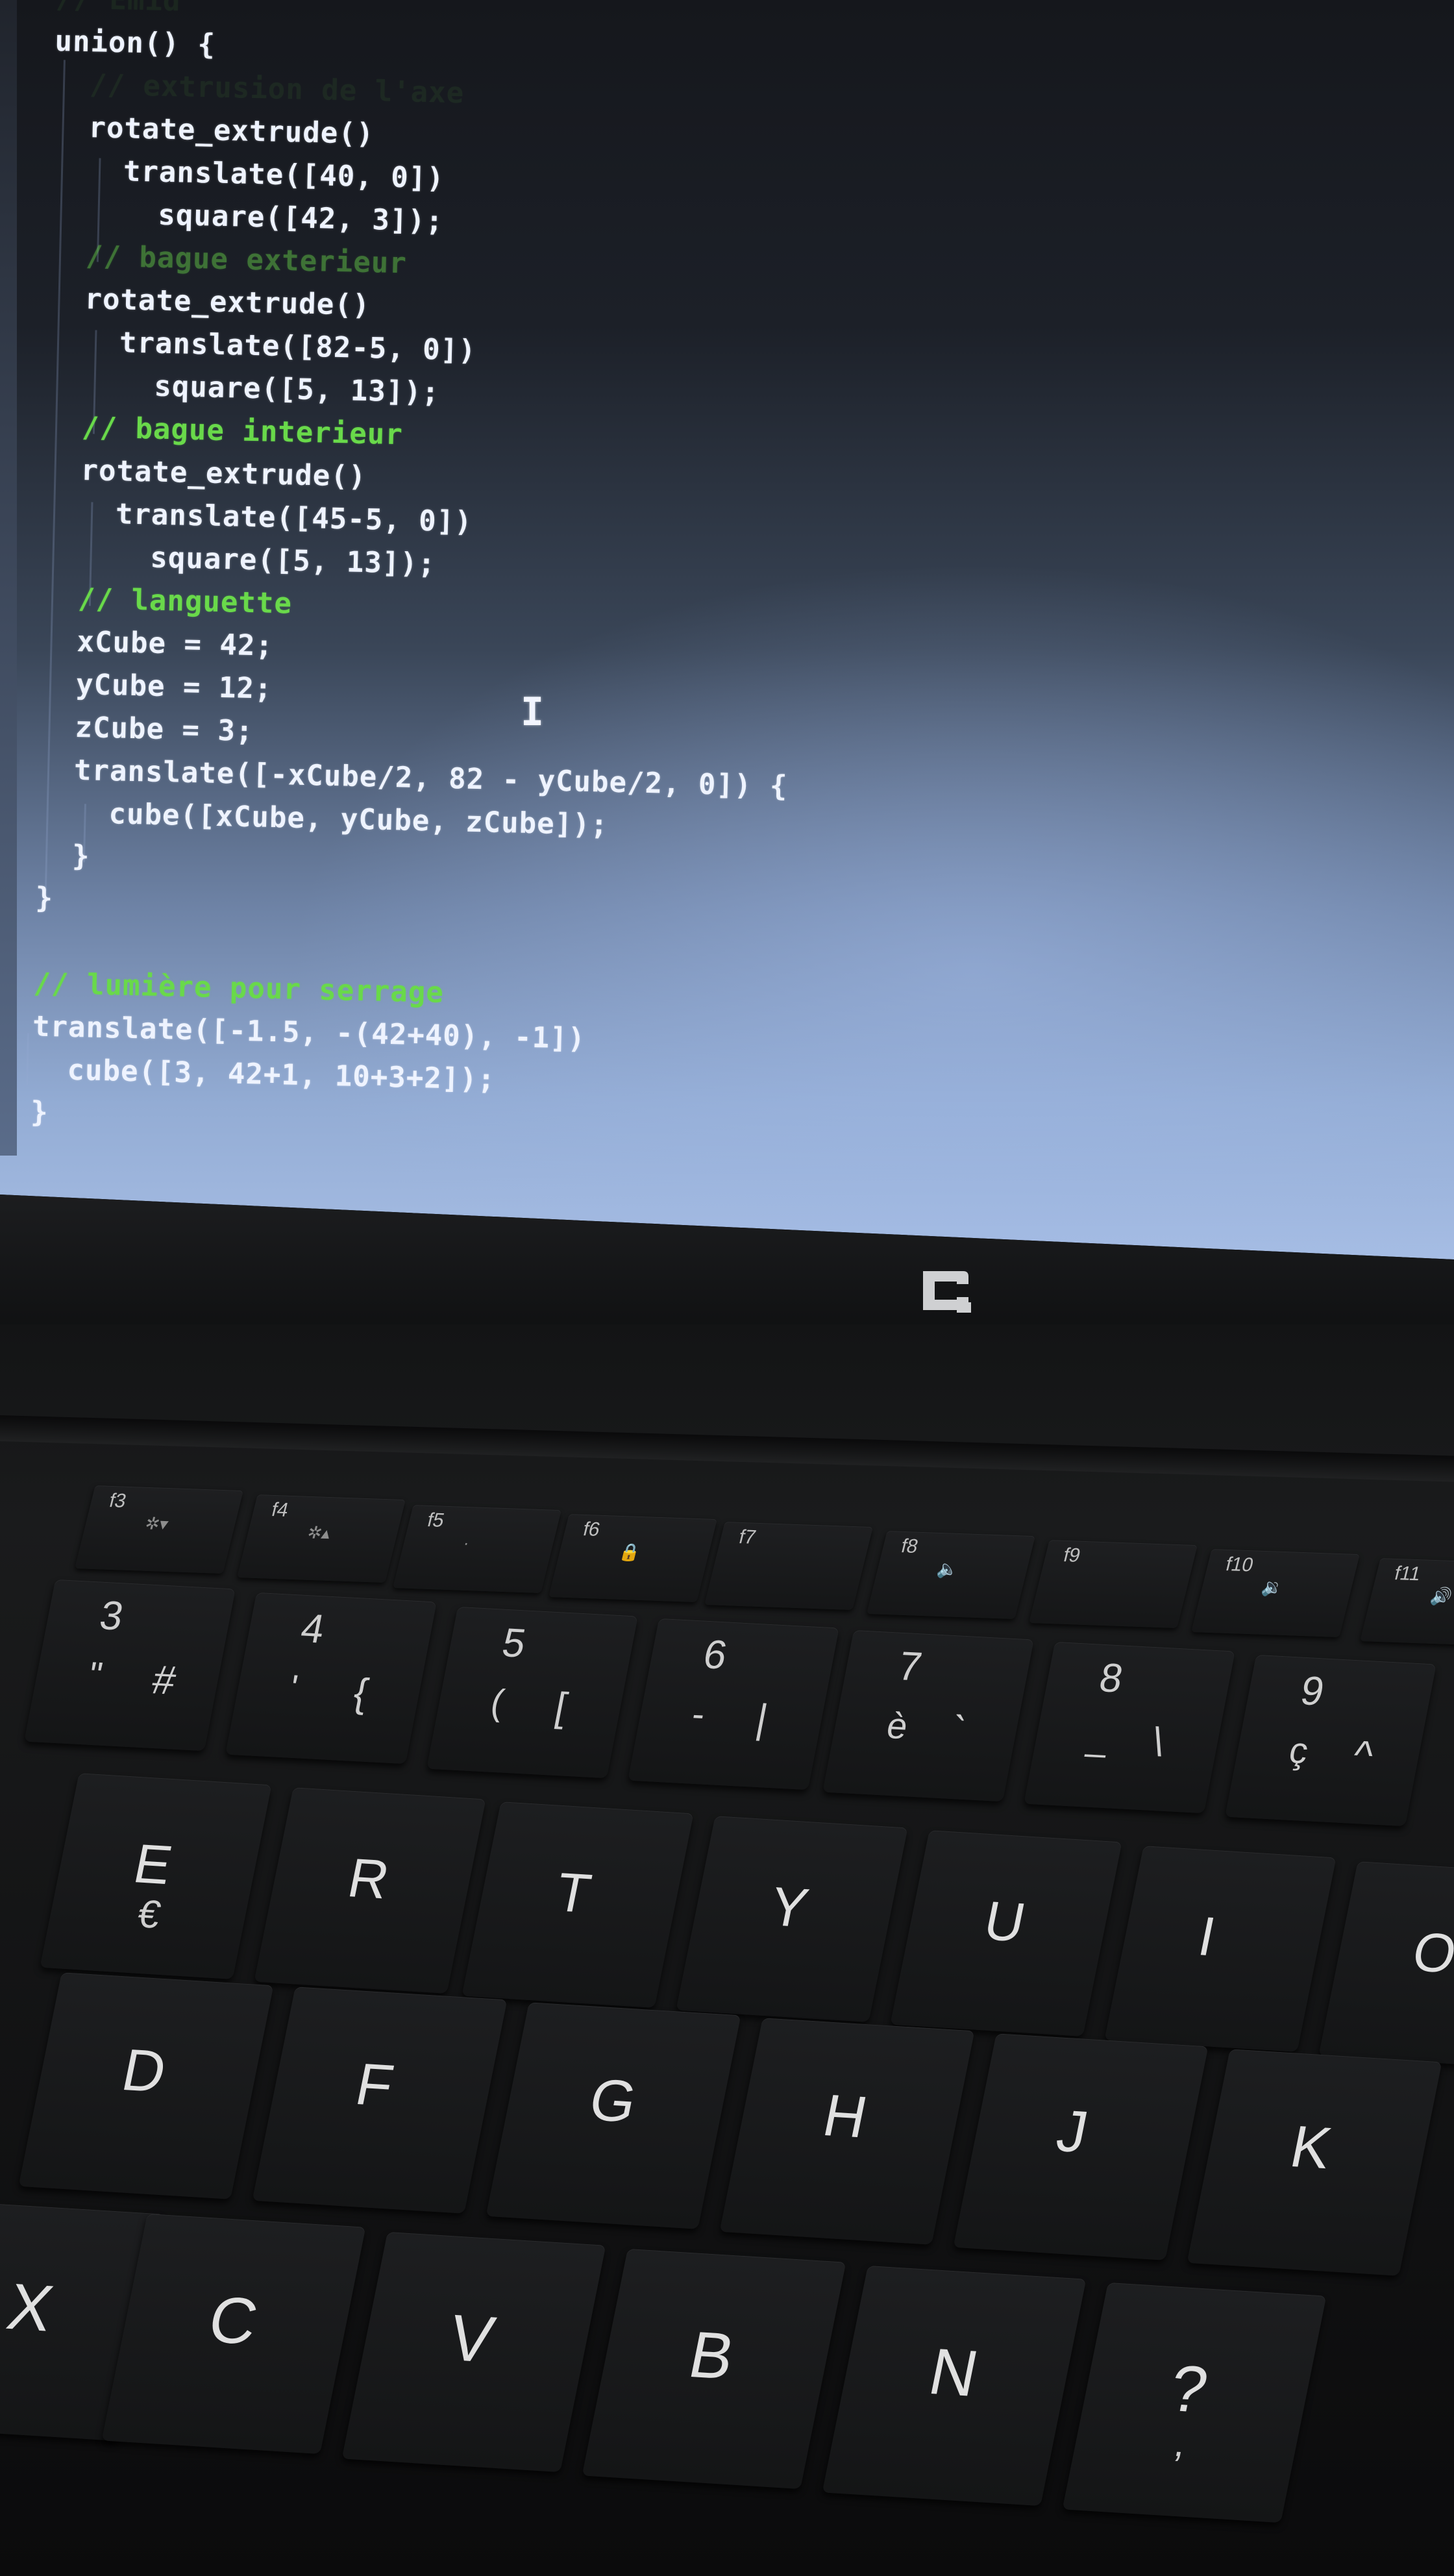 The width and height of the screenshot is (1454, 2576). I want to click on key-i: I, so click(1220, 1949).